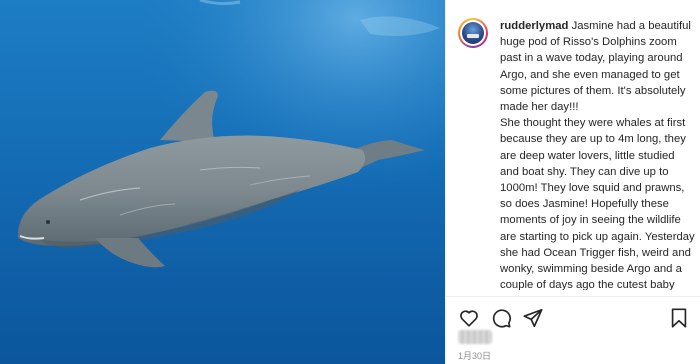 This screenshot has width=700, height=364. What do you see at coordinates (501, 318) in the screenshot?
I see `comment-icon` at bounding box center [501, 318].